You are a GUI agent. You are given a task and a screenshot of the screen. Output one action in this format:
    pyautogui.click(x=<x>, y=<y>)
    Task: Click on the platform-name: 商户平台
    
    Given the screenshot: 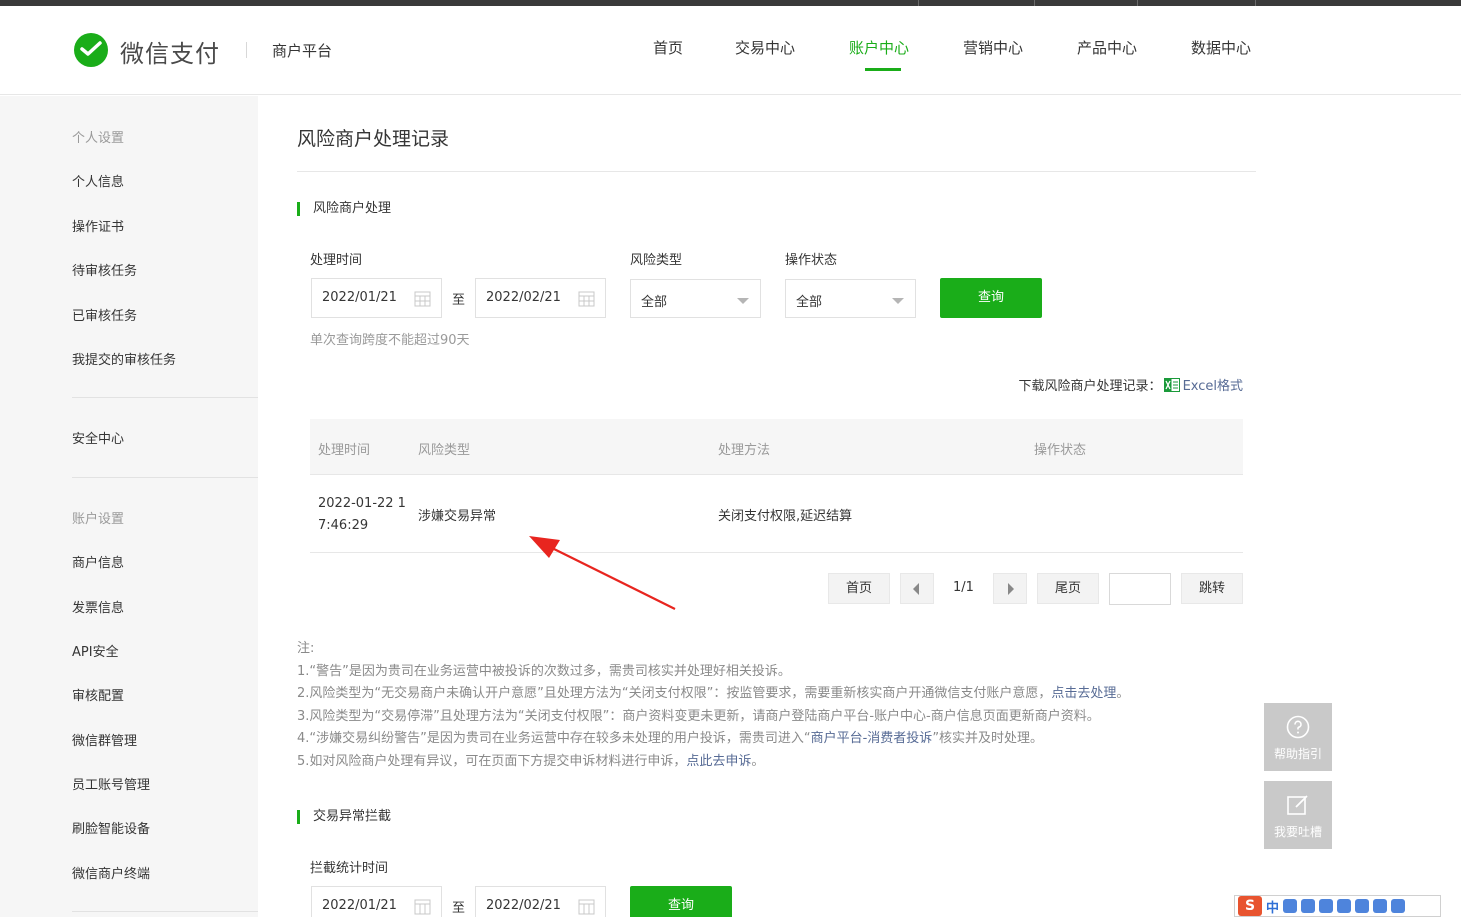 What is the action you would take?
    pyautogui.click(x=302, y=51)
    